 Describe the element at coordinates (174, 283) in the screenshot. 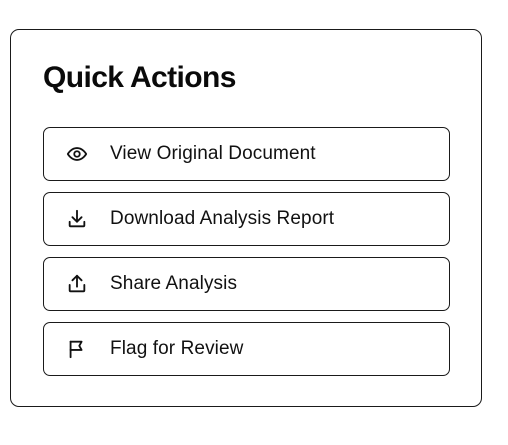

I see `action-label: Share Analysis` at that location.